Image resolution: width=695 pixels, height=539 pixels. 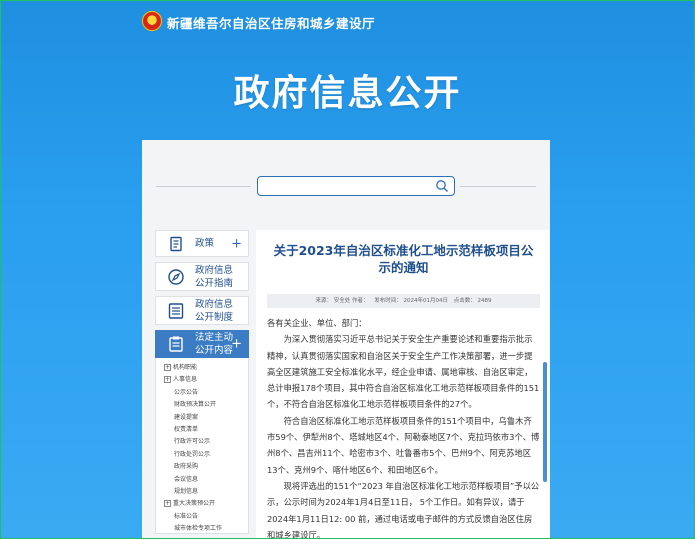 What do you see at coordinates (206, 480) in the screenshot?
I see `tree-item: 会议信息` at bounding box center [206, 480].